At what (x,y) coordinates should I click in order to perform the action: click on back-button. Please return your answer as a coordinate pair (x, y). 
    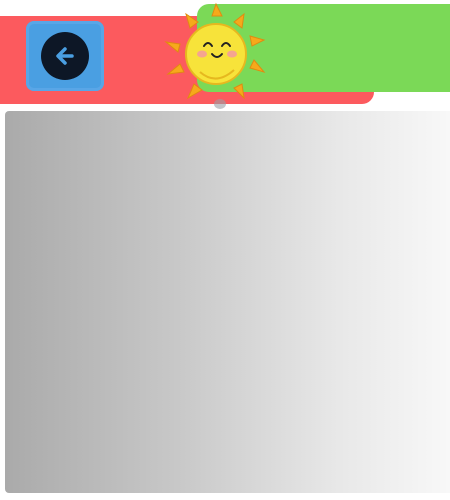
    Looking at the image, I should click on (65, 56).